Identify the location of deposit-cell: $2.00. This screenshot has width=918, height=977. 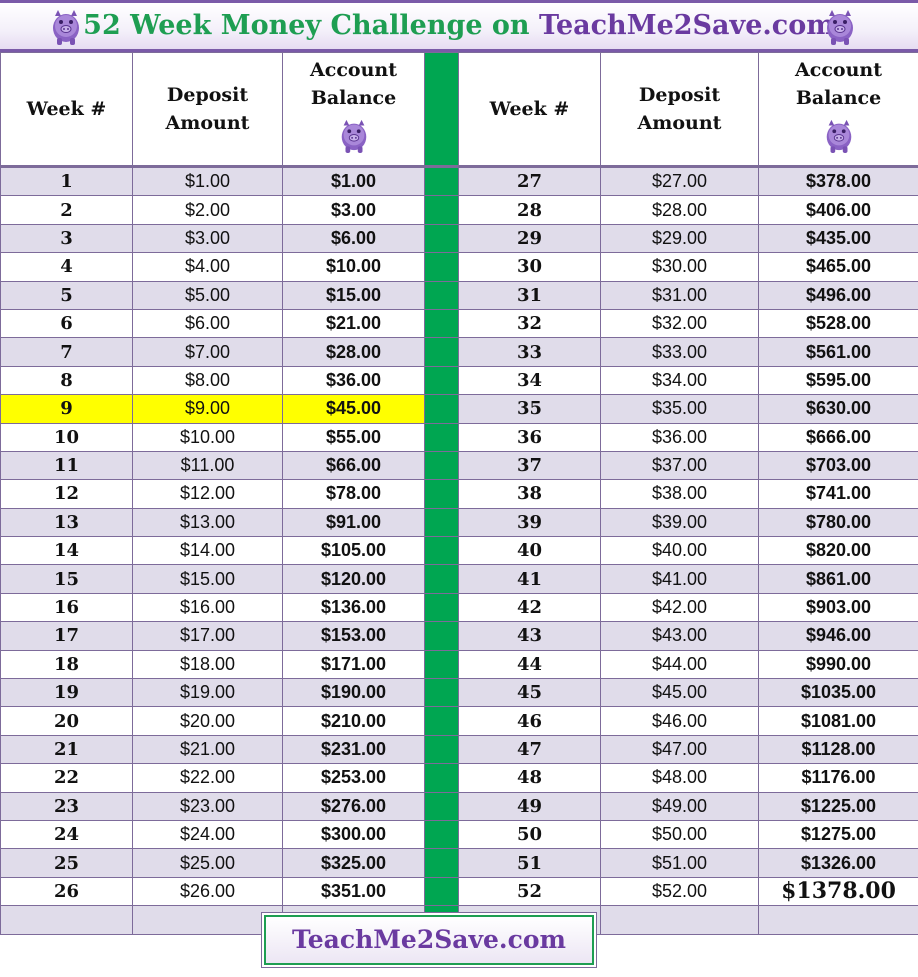
(207, 210).